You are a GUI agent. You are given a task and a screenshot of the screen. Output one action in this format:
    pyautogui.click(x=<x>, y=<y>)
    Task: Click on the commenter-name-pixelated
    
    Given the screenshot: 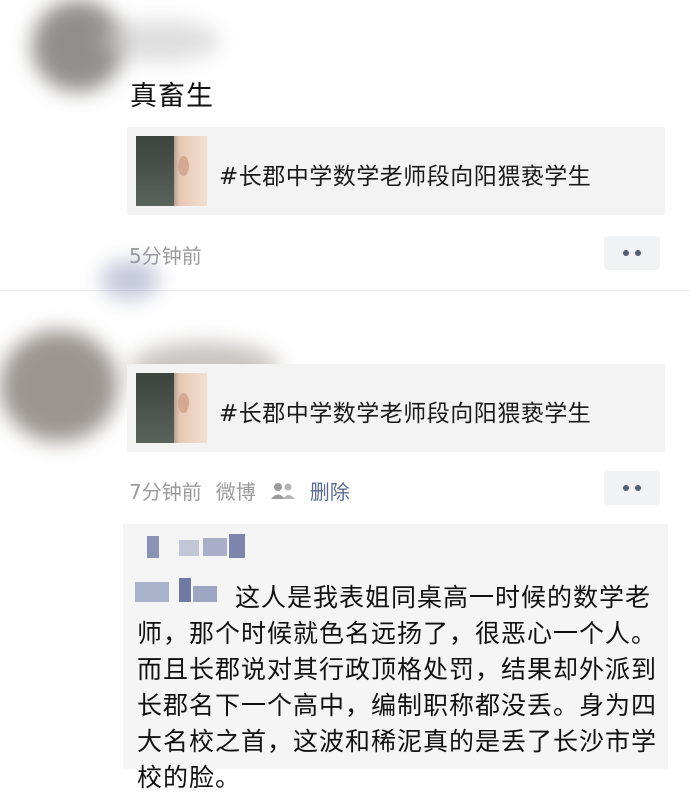 What is the action you would take?
    pyautogui.click(x=153, y=547)
    